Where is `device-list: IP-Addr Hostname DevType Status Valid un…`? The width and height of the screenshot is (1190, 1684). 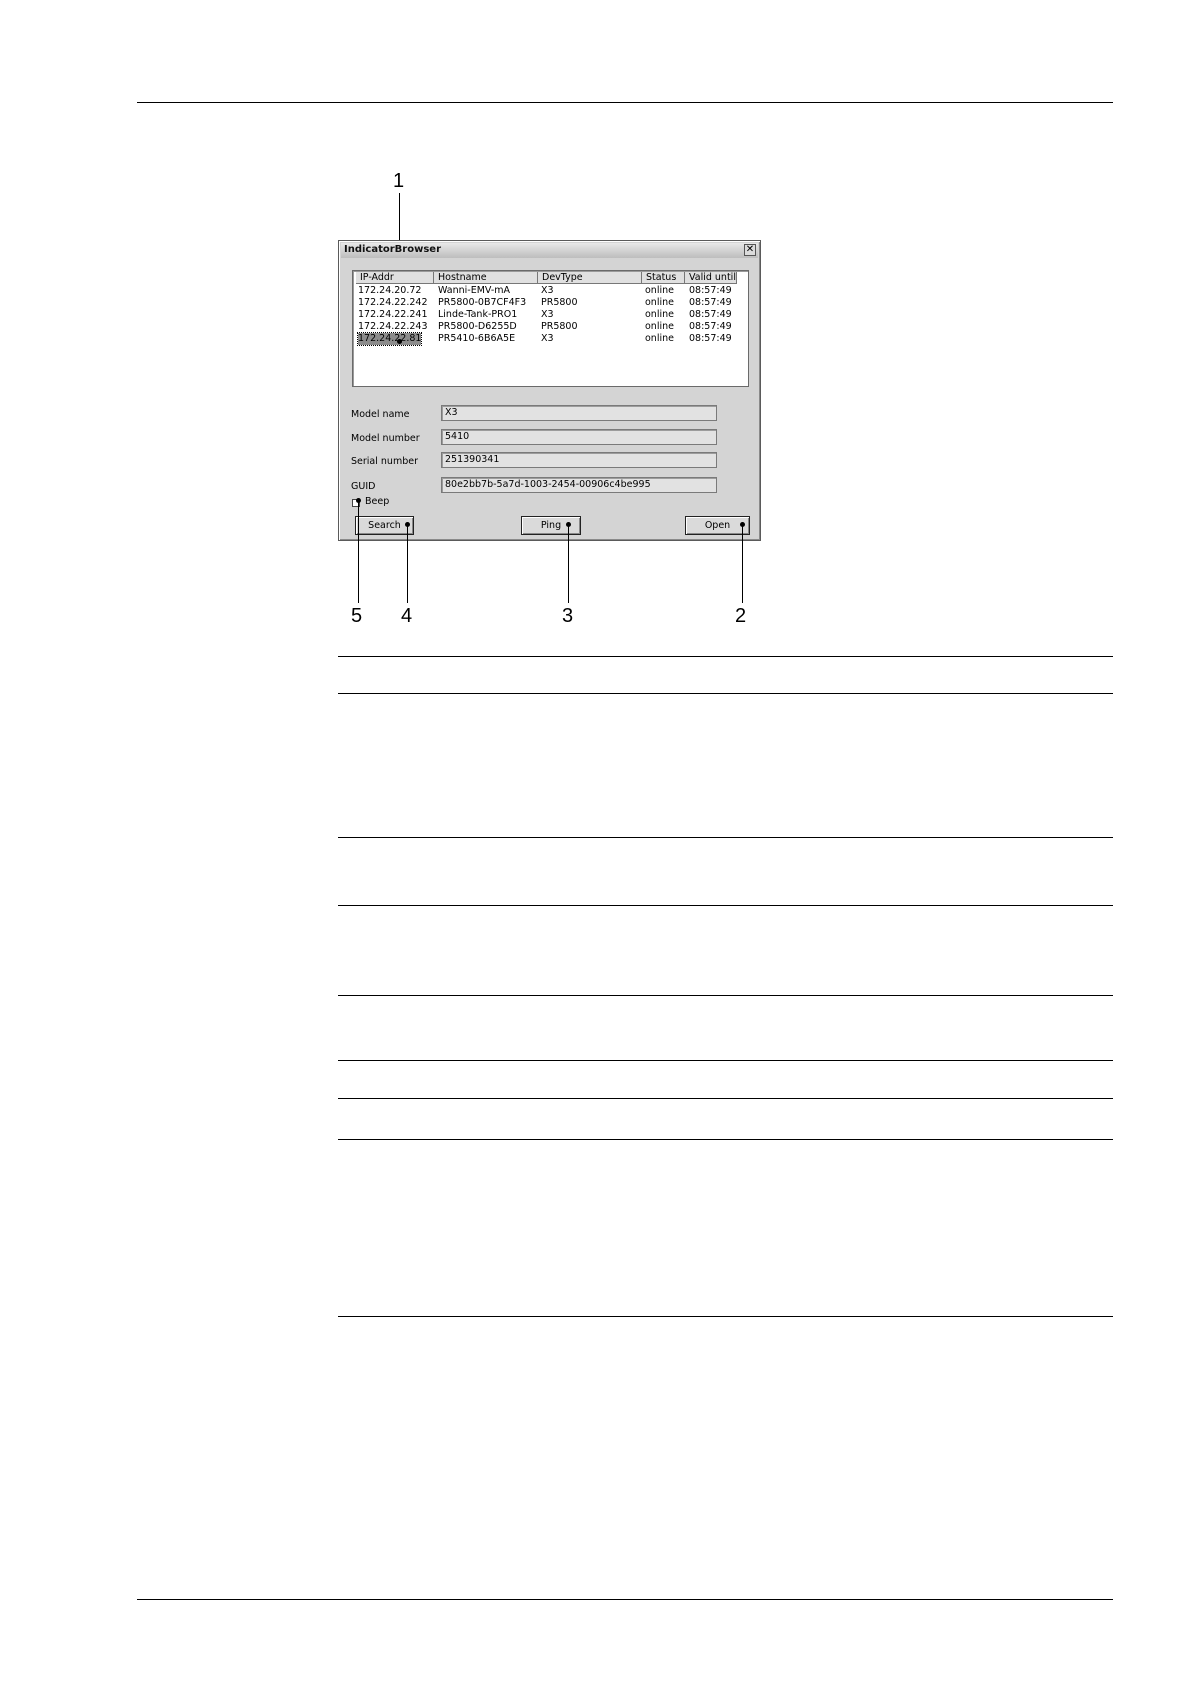
device-list: IP-Addr Hostname DevType Status Valid un… is located at coordinates (550, 328).